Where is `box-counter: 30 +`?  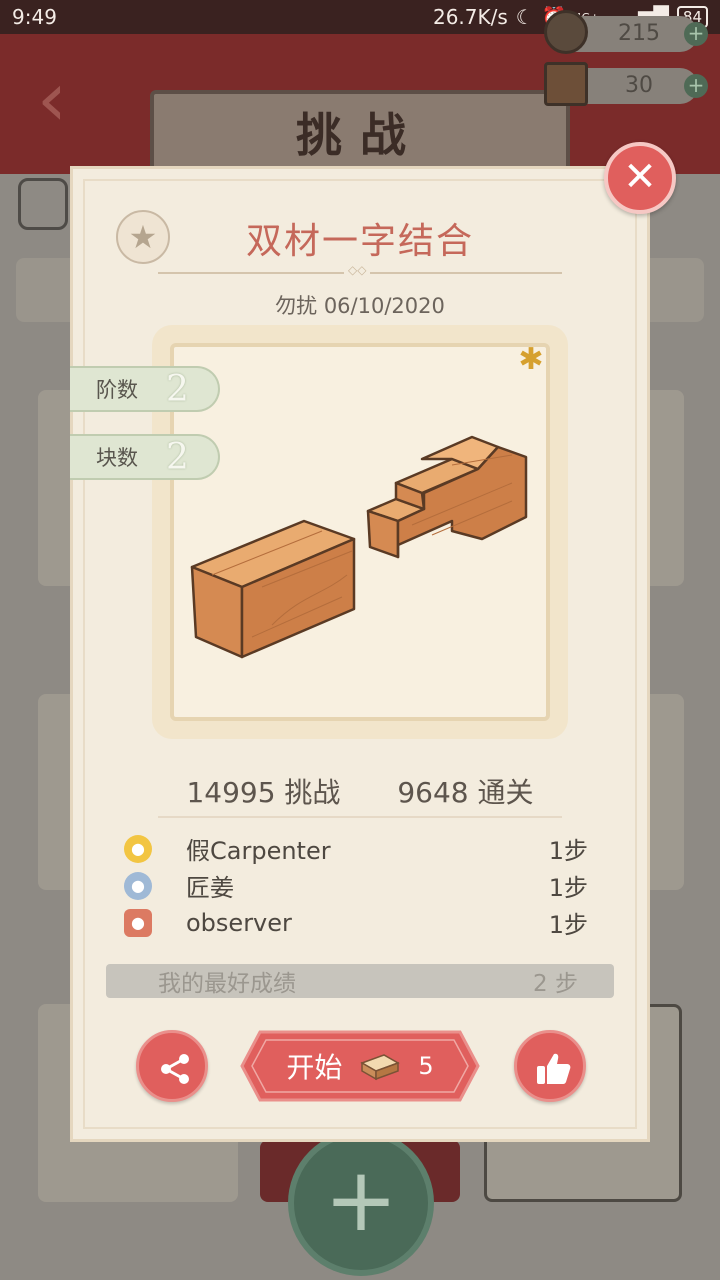 box-counter: 30 + is located at coordinates (626, 84).